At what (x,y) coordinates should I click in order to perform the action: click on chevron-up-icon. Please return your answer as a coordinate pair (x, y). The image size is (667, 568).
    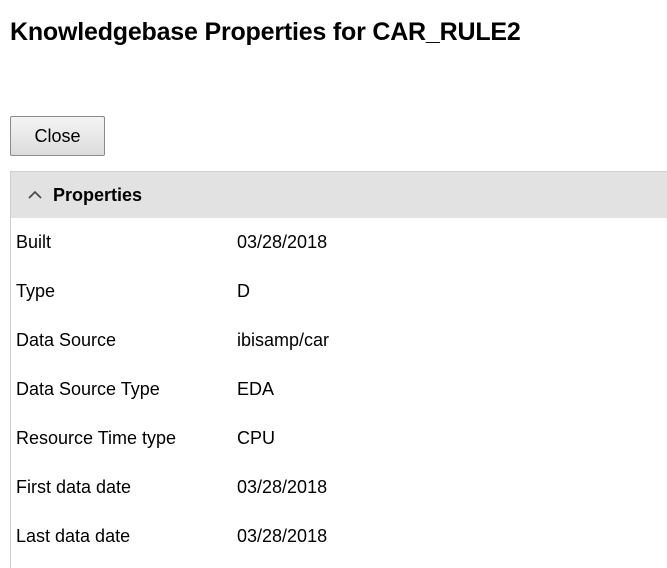
    Looking at the image, I should click on (35, 195).